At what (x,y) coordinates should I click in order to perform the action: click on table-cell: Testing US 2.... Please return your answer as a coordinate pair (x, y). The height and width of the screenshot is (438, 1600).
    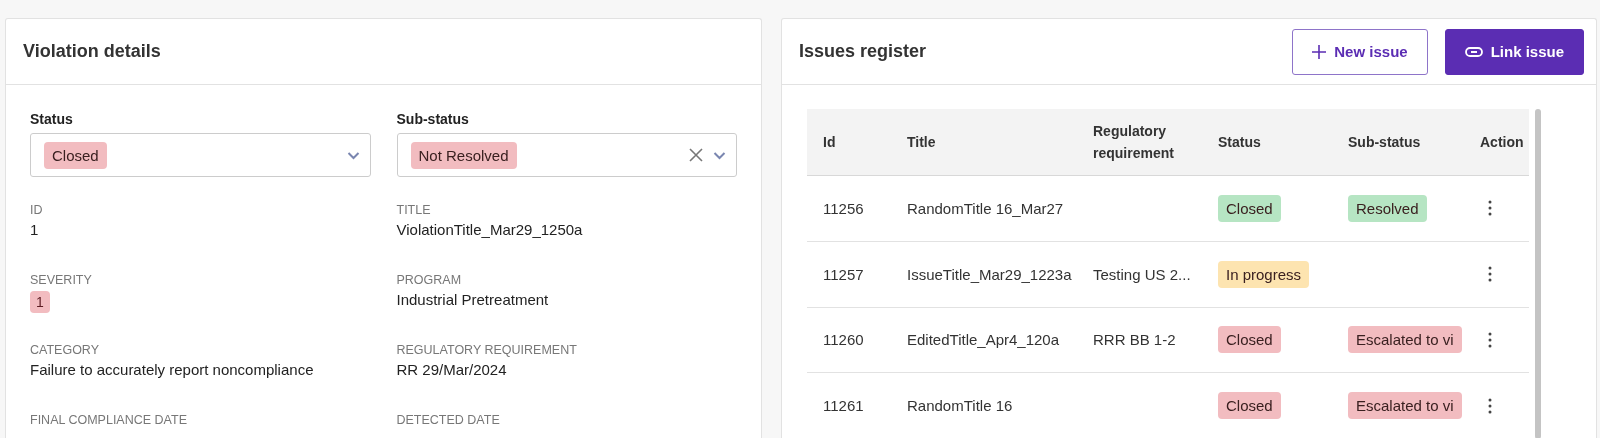
    Looking at the image, I should click on (1139, 274).